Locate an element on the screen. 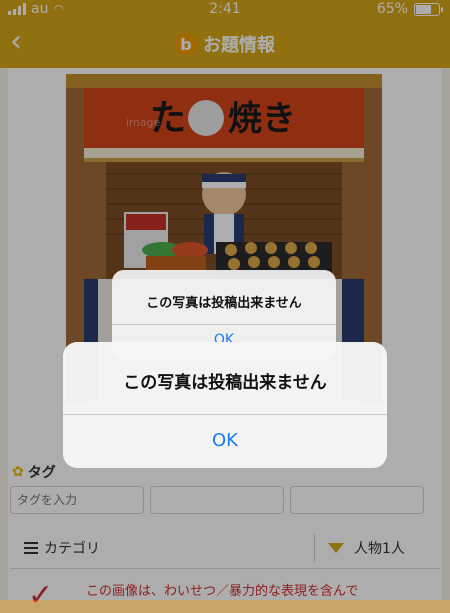  alert-behind-message: この写真は投稿出来ません is located at coordinates (224, 303).